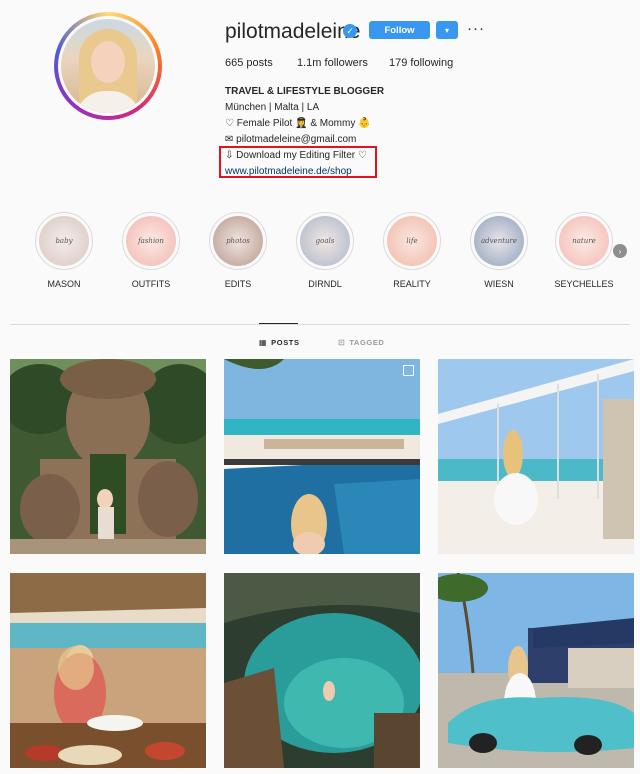 The width and height of the screenshot is (640, 774). Describe the element at coordinates (476, 28) in the screenshot. I see `more-options-icon: ···` at that location.